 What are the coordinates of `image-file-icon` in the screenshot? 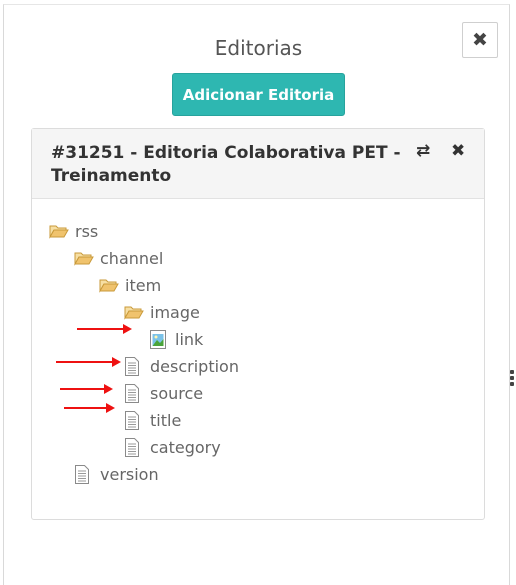 It's located at (159, 339).